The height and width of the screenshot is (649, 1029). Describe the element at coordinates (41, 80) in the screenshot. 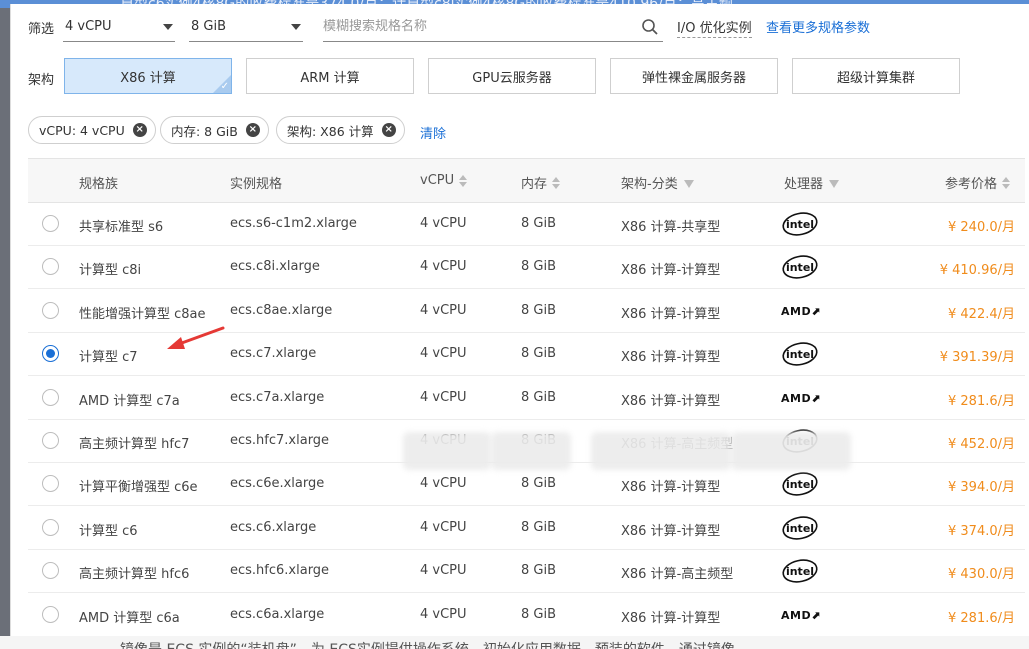

I see `arch-label: 架构` at that location.